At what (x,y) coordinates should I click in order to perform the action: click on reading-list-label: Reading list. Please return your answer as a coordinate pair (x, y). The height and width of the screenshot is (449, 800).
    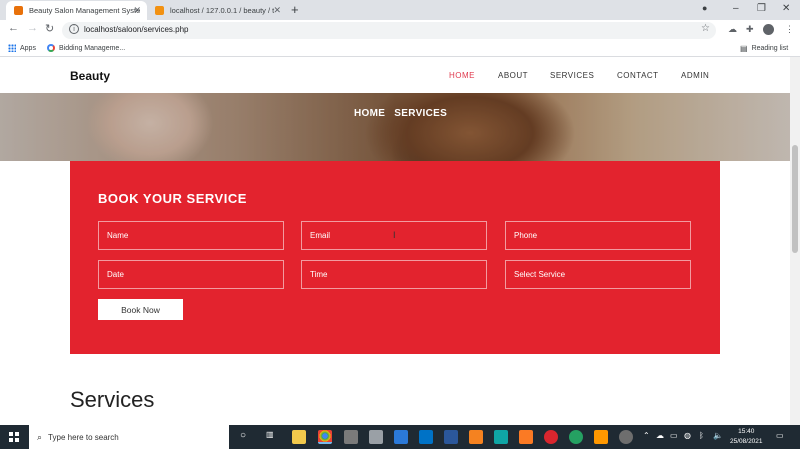
    Looking at the image, I should click on (770, 48).